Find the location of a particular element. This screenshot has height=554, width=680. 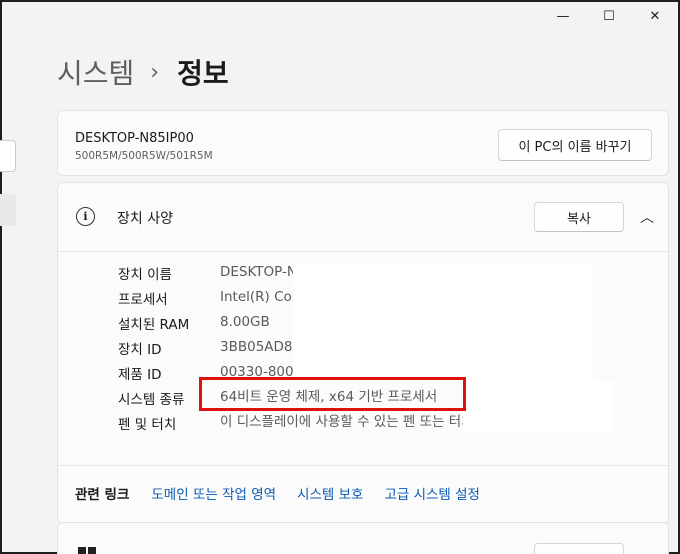

highlight-annotation is located at coordinates (332, 394).